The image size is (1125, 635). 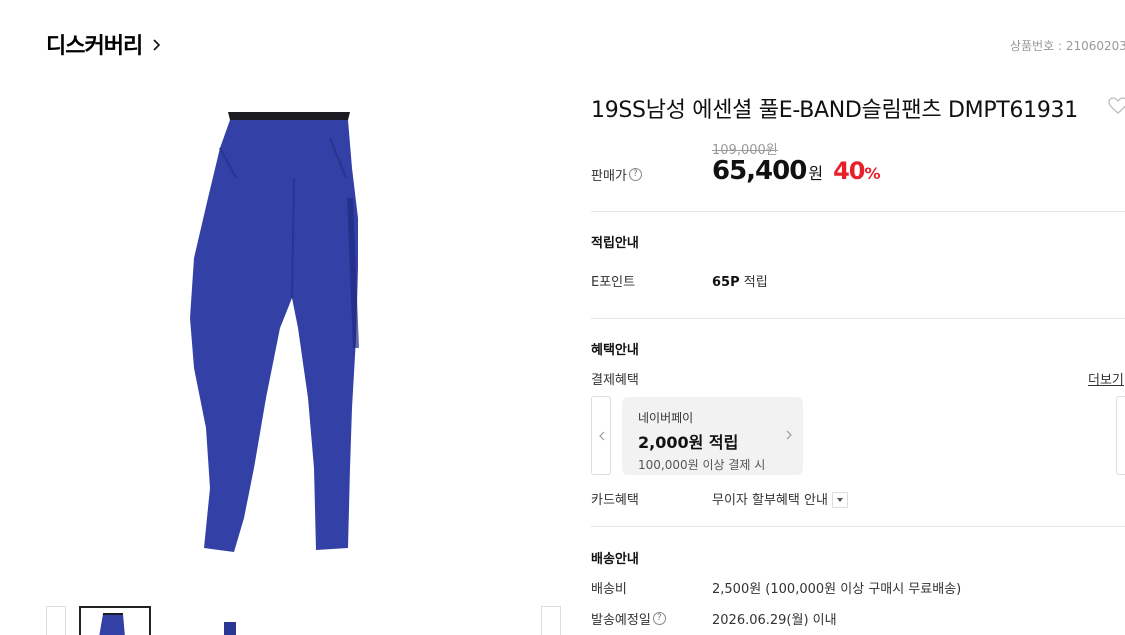 What do you see at coordinates (615, 243) in the screenshot?
I see `points-section-title: 적립안내` at bounding box center [615, 243].